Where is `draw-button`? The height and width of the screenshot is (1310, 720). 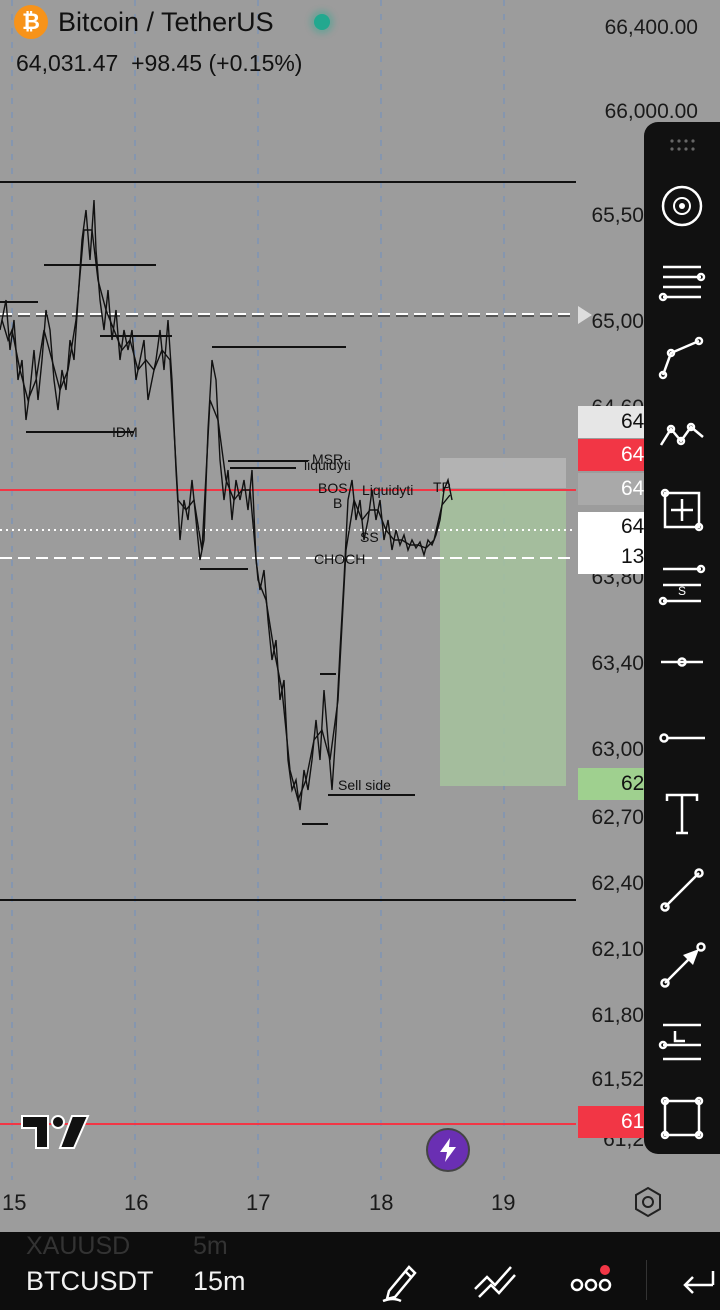 draw-button is located at coordinates (401, 1281).